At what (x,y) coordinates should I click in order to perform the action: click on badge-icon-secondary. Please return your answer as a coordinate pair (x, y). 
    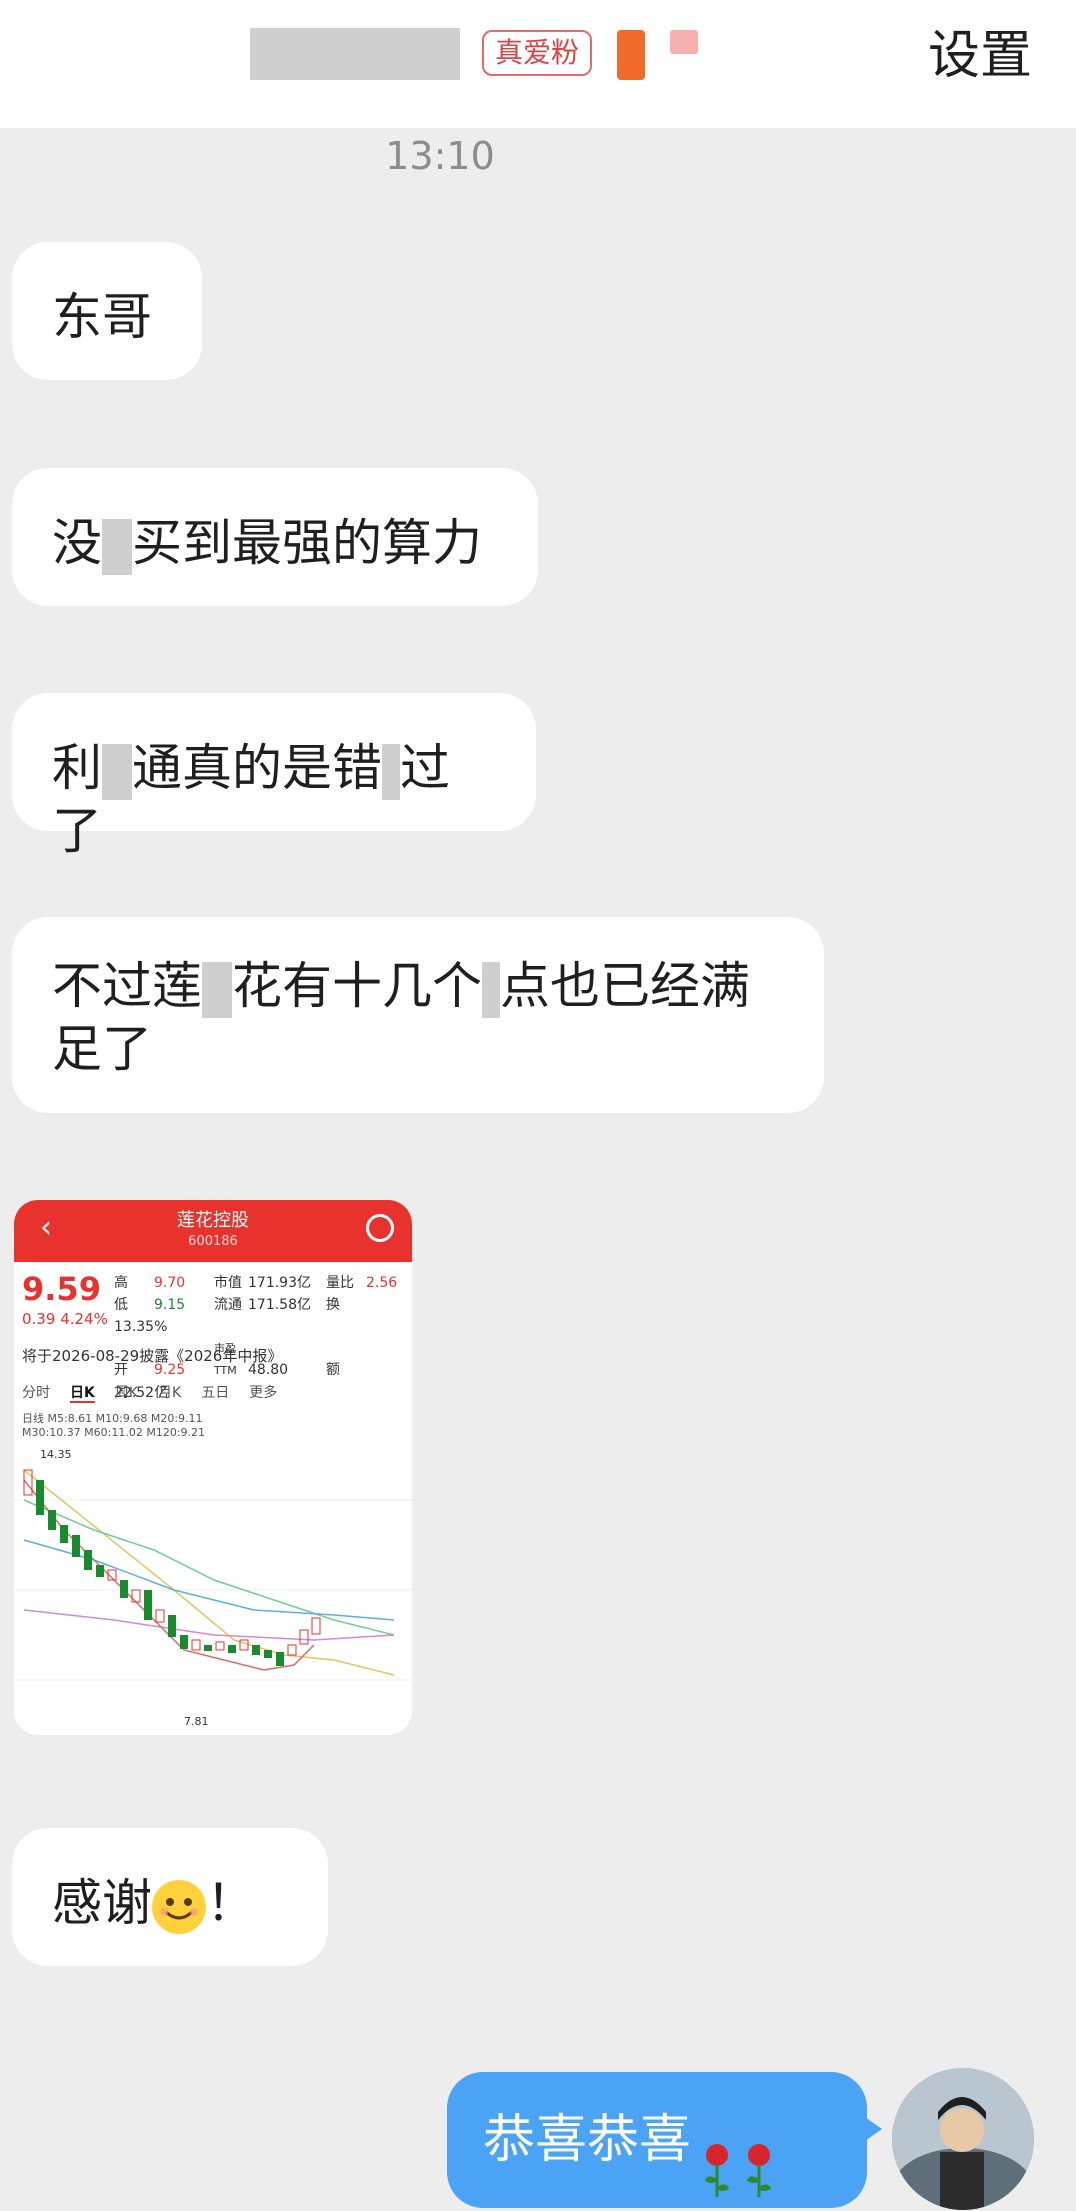
    Looking at the image, I should click on (684, 42).